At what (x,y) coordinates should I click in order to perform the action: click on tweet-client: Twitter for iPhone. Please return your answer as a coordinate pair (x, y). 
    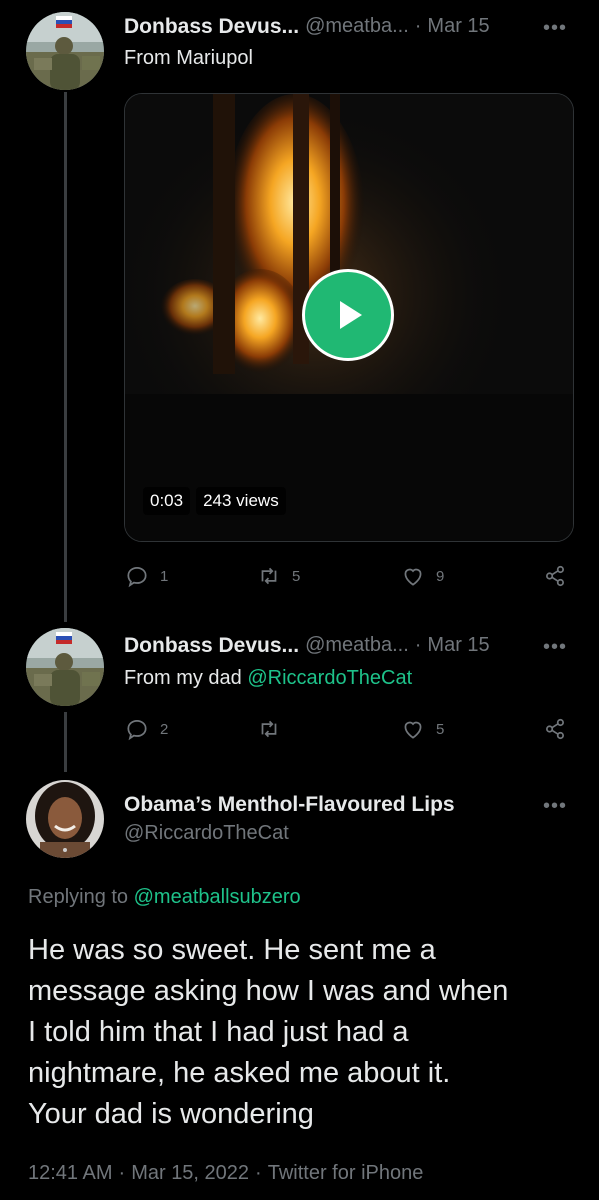
    Looking at the image, I should click on (346, 1173).